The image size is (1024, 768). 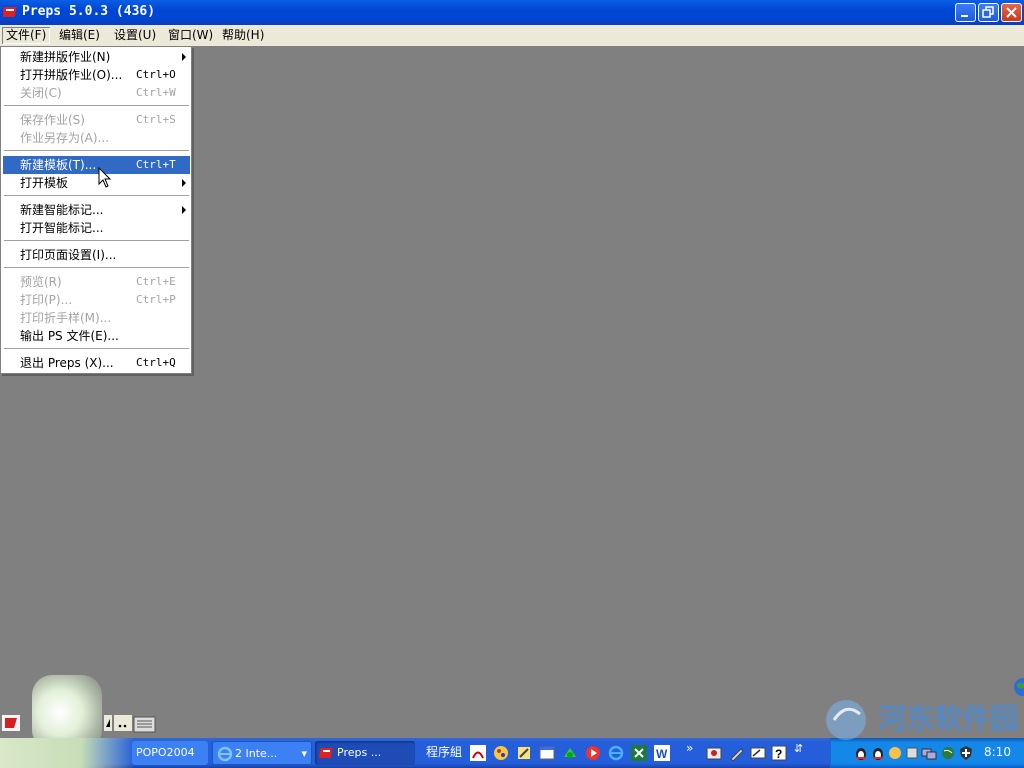 I want to click on menu-item-shortcut: Ctrl+O, so click(x=156, y=74).